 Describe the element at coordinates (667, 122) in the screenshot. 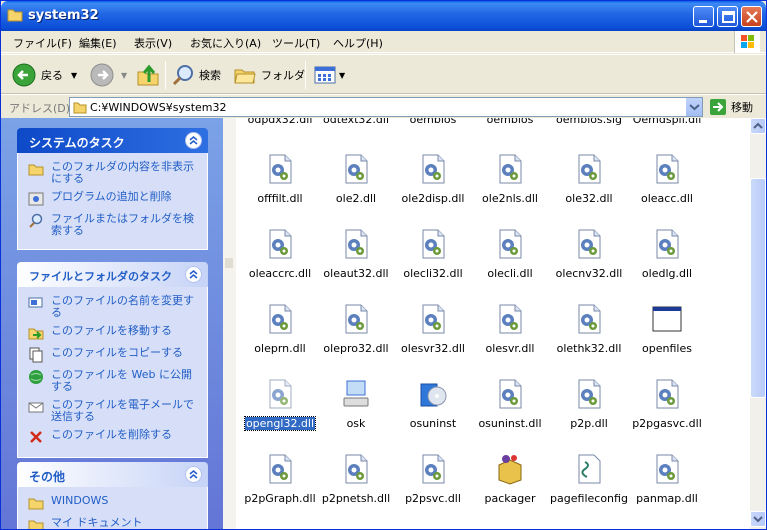

I see `file-item-partial: Oemdspif.dll` at that location.